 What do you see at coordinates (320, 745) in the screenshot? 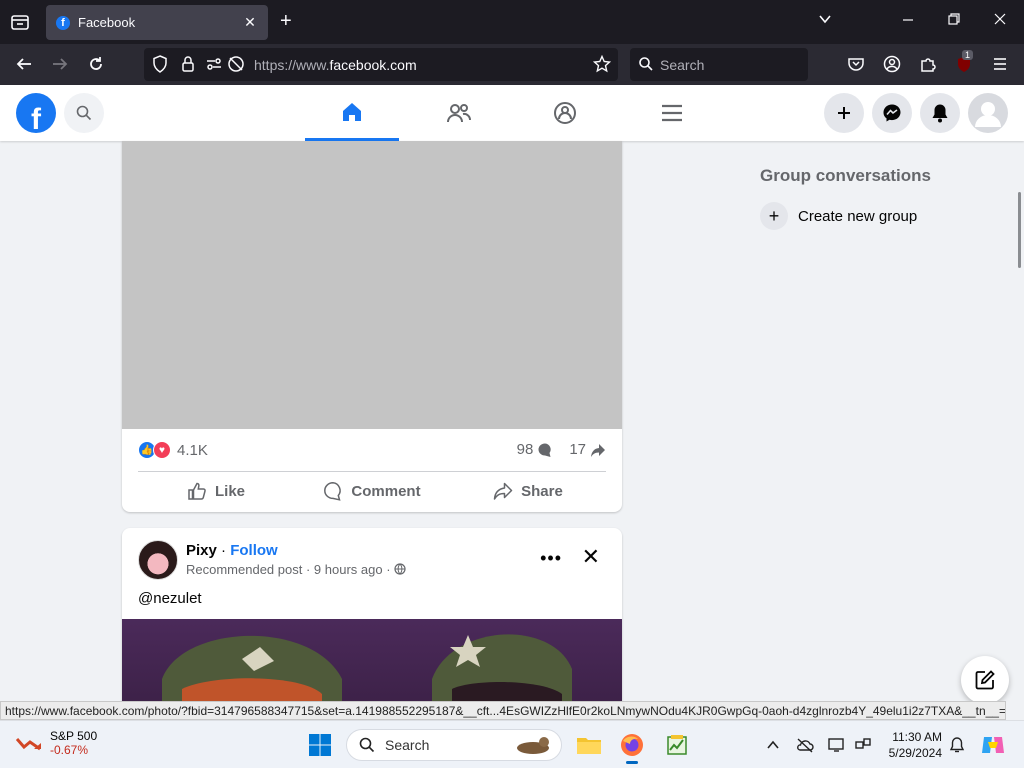
I see `windows-start-icon` at bounding box center [320, 745].